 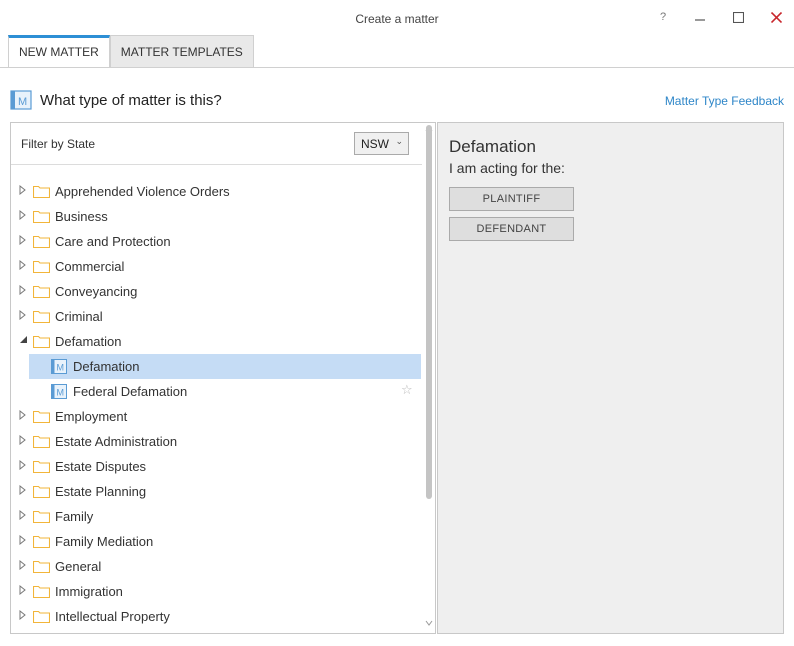 I want to click on plaintiff-button: PLAINTIFF, so click(x=511, y=199).